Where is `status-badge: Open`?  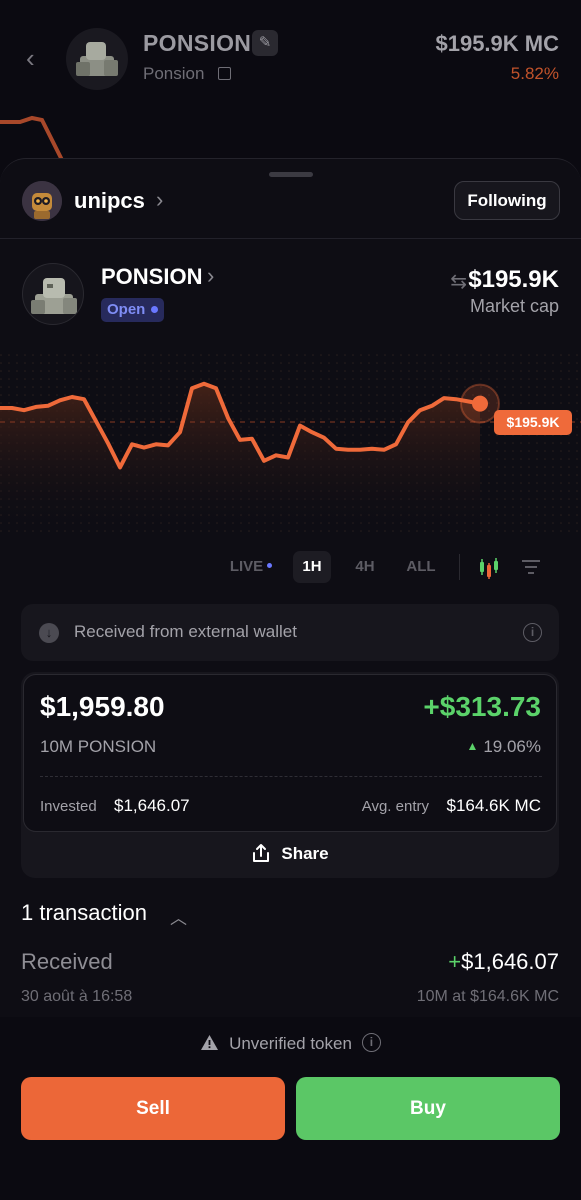 status-badge: Open is located at coordinates (133, 310).